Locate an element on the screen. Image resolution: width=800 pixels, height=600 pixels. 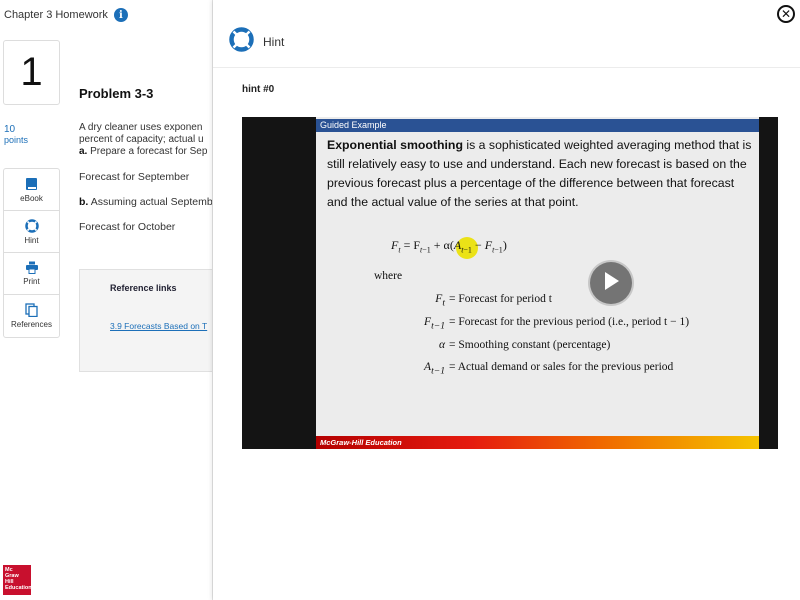
problem-part-b: b. Assuming actual Septemb is located at coordinates (146, 202).